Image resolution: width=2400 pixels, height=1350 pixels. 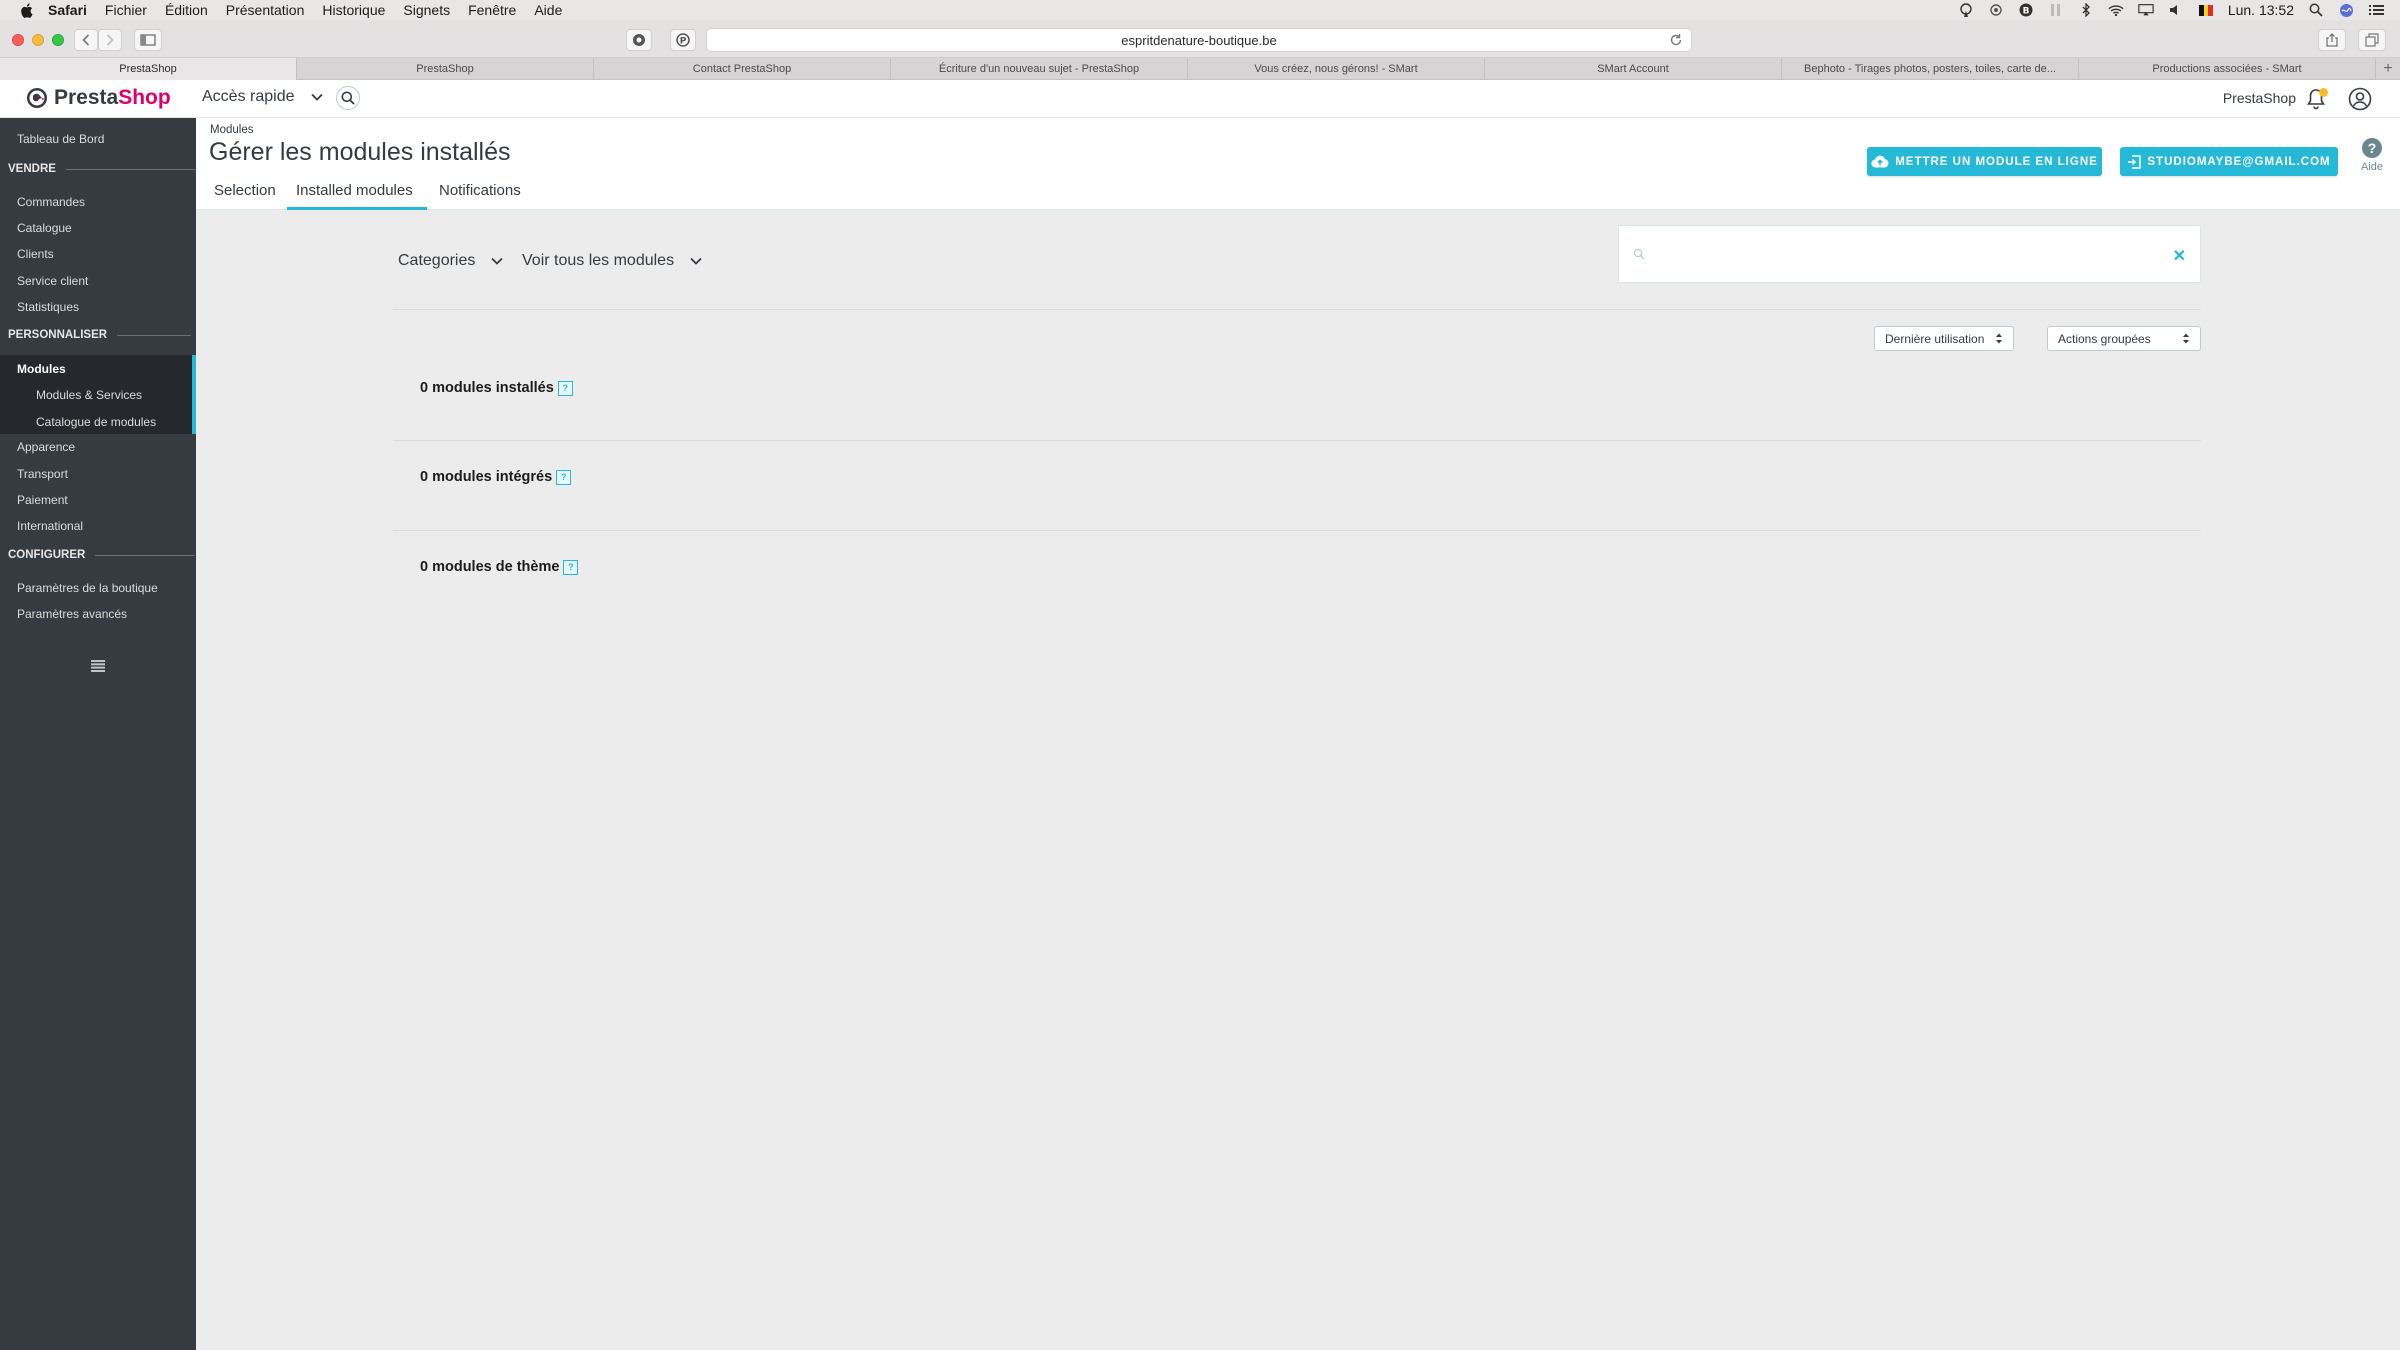 I want to click on sidebar-divider, so click(x=130, y=169).